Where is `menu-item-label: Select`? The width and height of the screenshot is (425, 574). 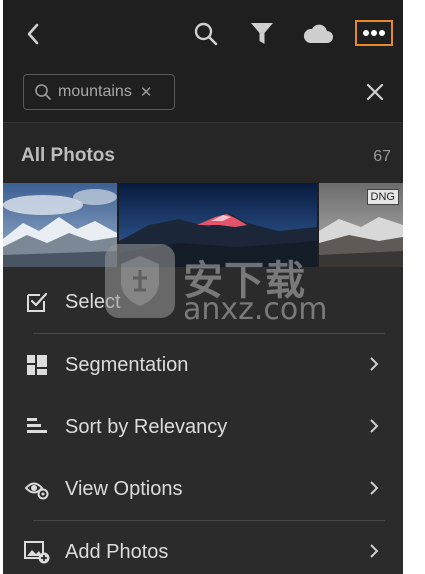 menu-item-label: Select is located at coordinates (93, 301).